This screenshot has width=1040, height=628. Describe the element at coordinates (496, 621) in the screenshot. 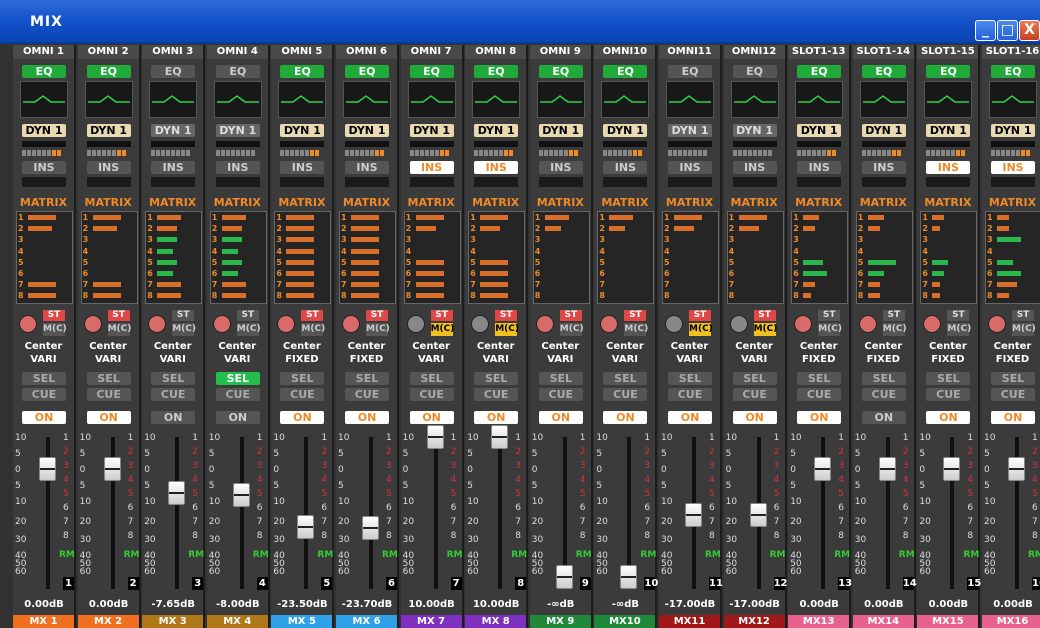

I see `mix-name: MX 8` at that location.